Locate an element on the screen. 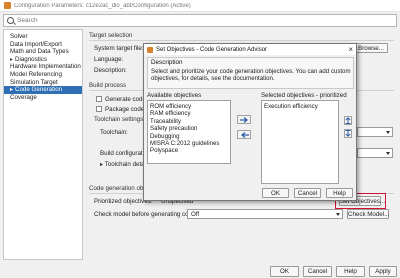 This screenshot has height=278, width=400. list-item: Traceability is located at coordinates (189, 121).